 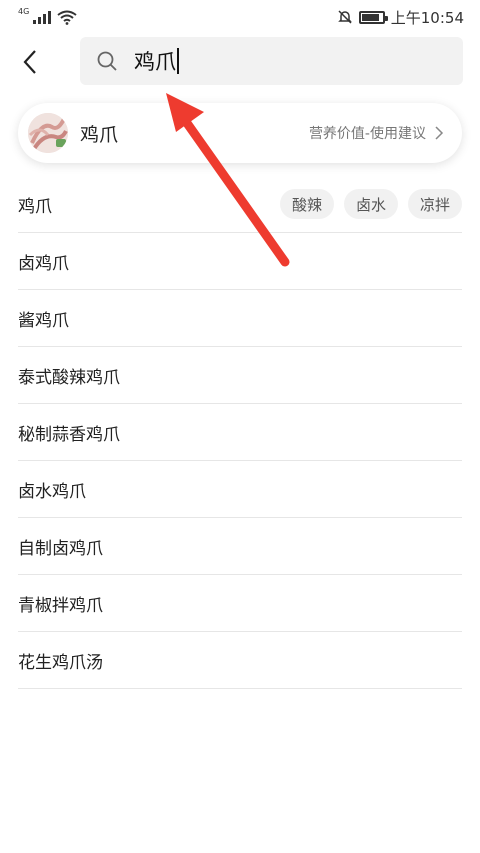 I want to click on back-chevron-icon, so click(x=29, y=62).